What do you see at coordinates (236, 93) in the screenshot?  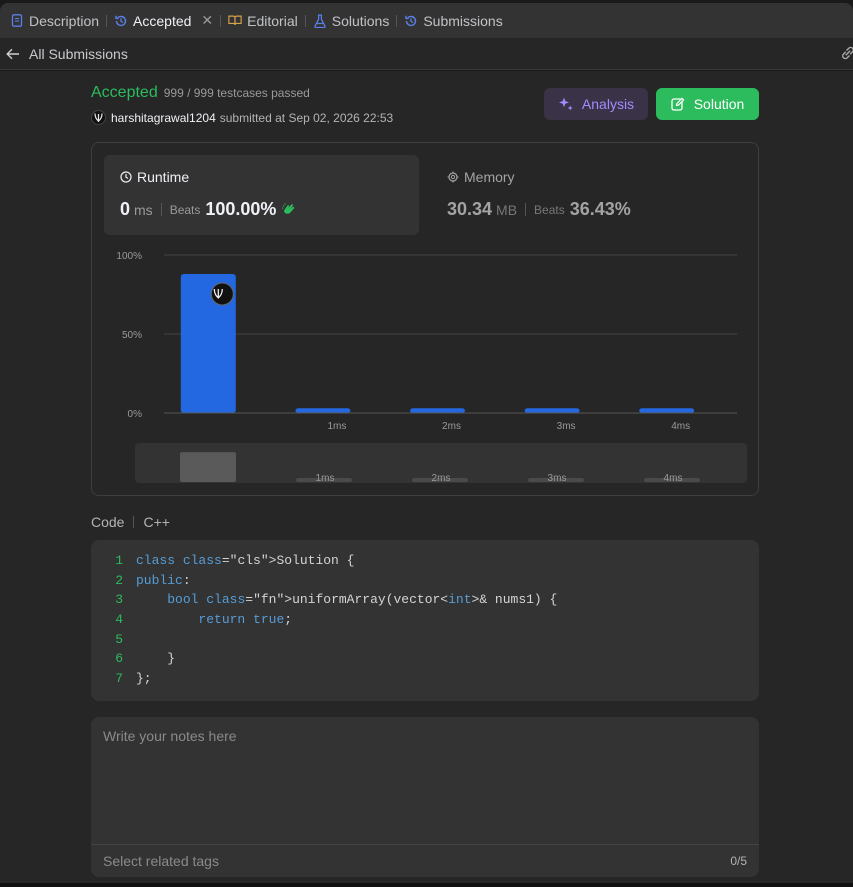 I see `testcases-count: 999 / 999 testcases passed` at bounding box center [236, 93].